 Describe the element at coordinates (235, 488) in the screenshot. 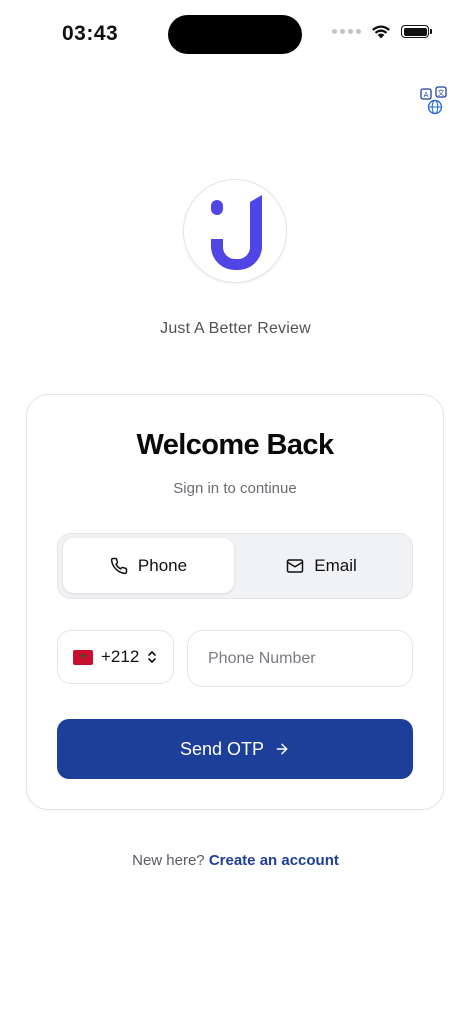

I see `card-subtitle: Sign in to continue` at that location.